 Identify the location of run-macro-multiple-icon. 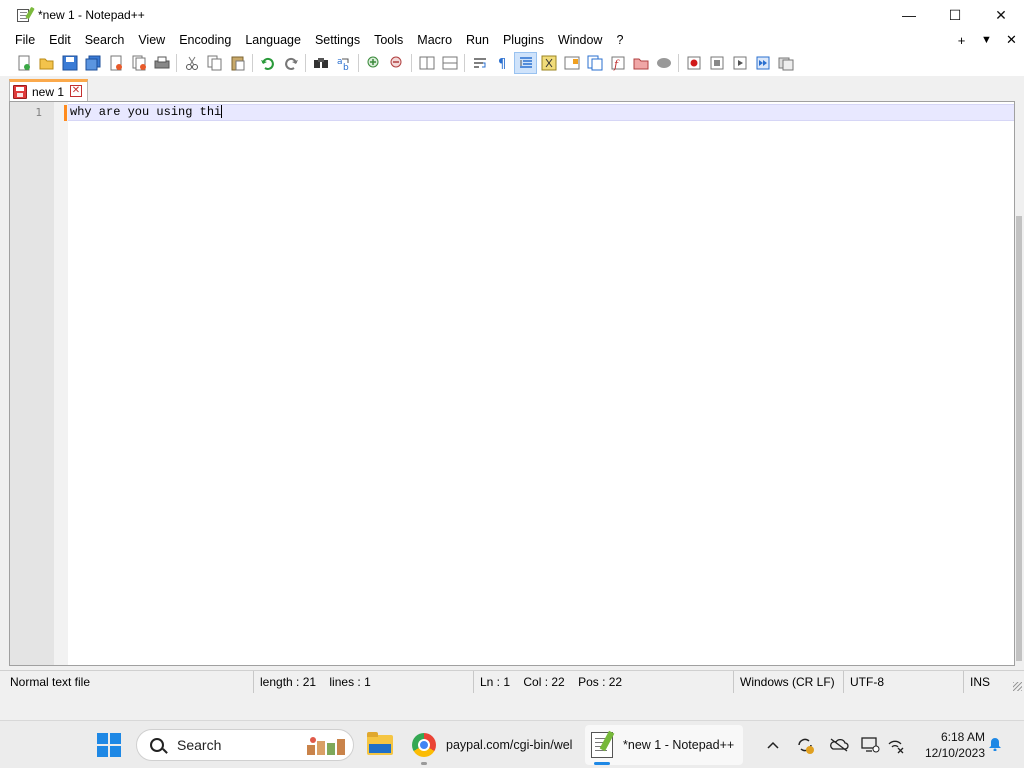
(762, 63).